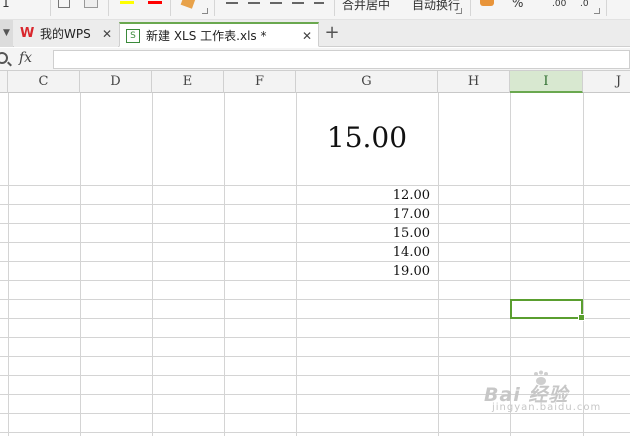  Describe the element at coordinates (188, 4) in the screenshot. I see `clear-format-icon` at that location.